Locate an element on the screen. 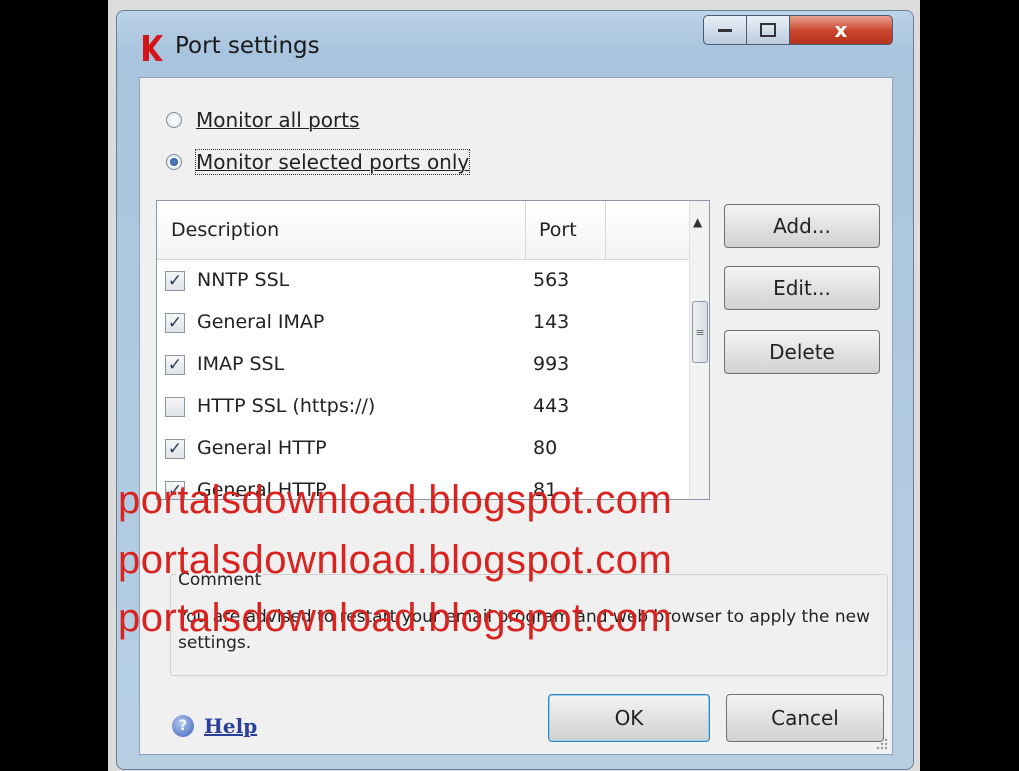 Image resolution: width=1019 pixels, height=771 pixels. help-icon: ? is located at coordinates (183, 726).